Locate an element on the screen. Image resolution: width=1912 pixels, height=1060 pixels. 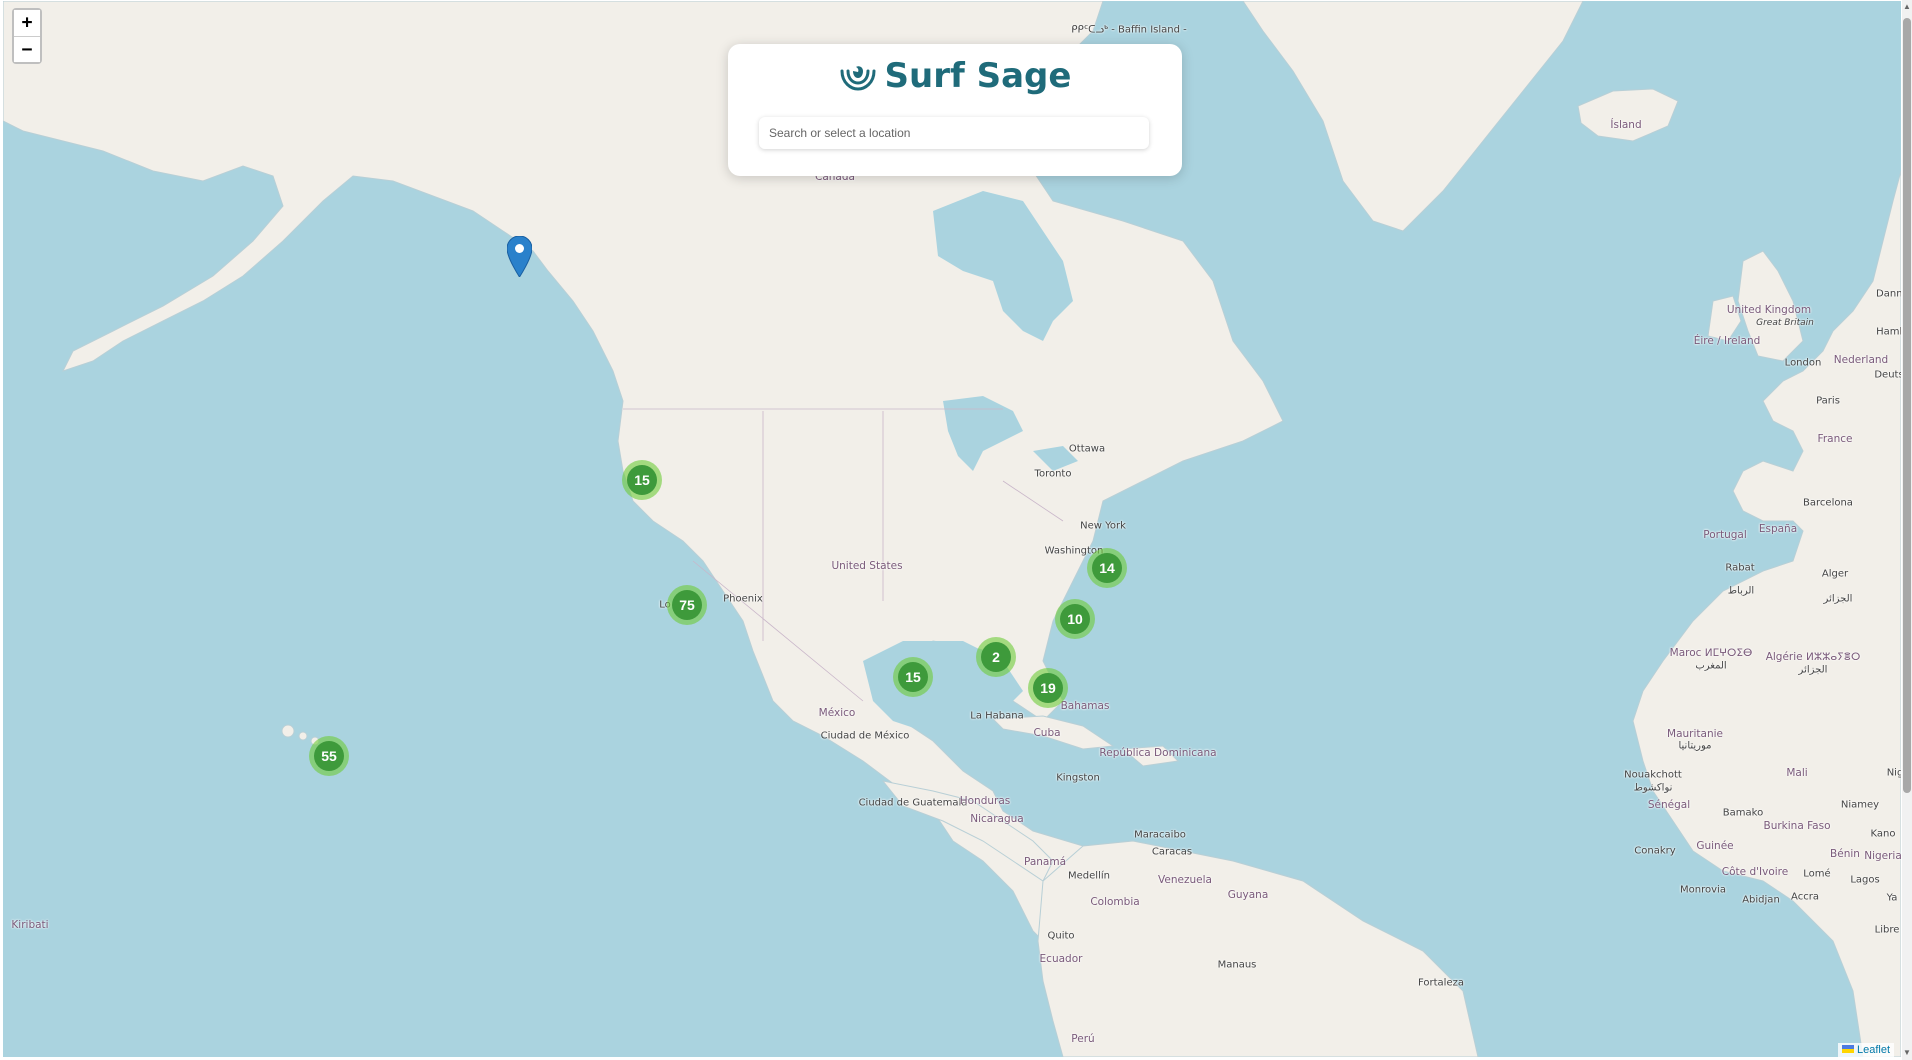
cluster-marker: 14 is located at coordinates (1107, 568).